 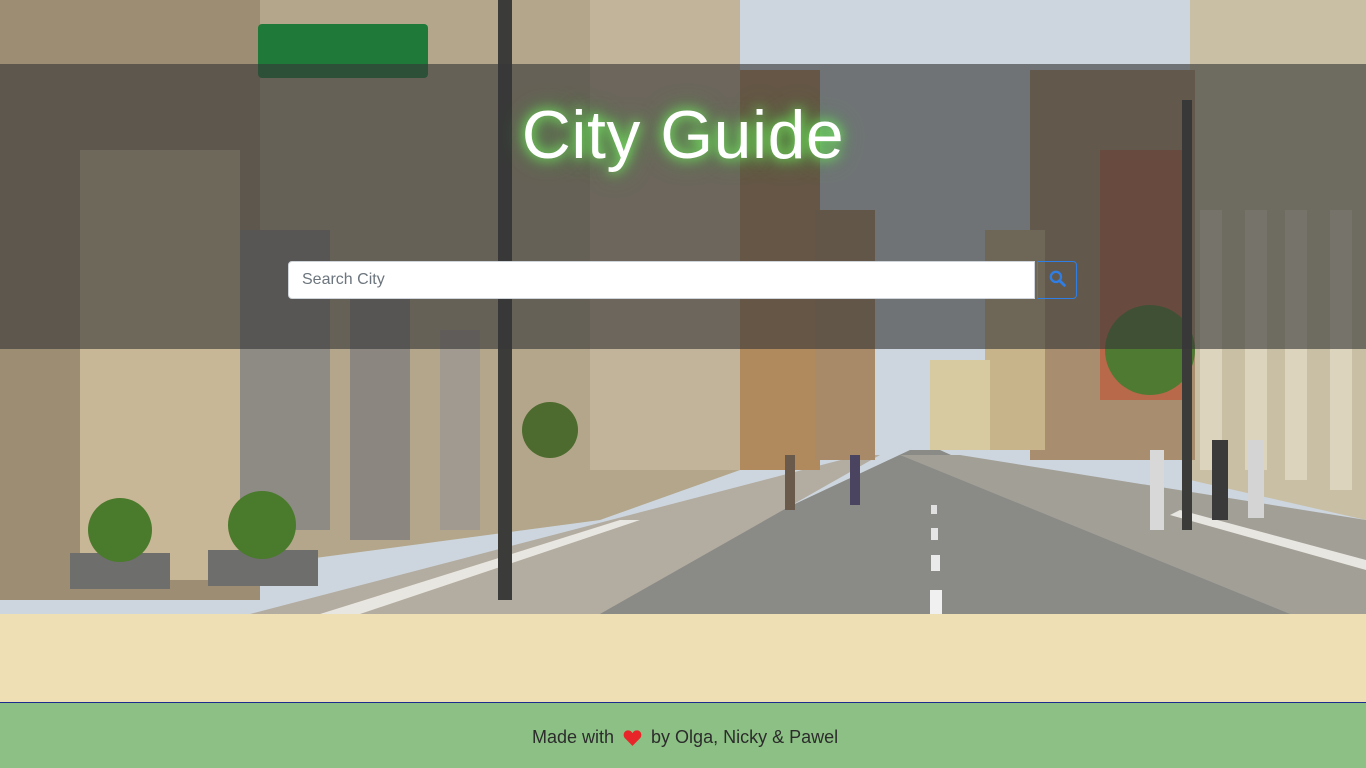 I want to click on footer-suffix: by Olga, Nicky & Pawel, so click(x=745, y=737).